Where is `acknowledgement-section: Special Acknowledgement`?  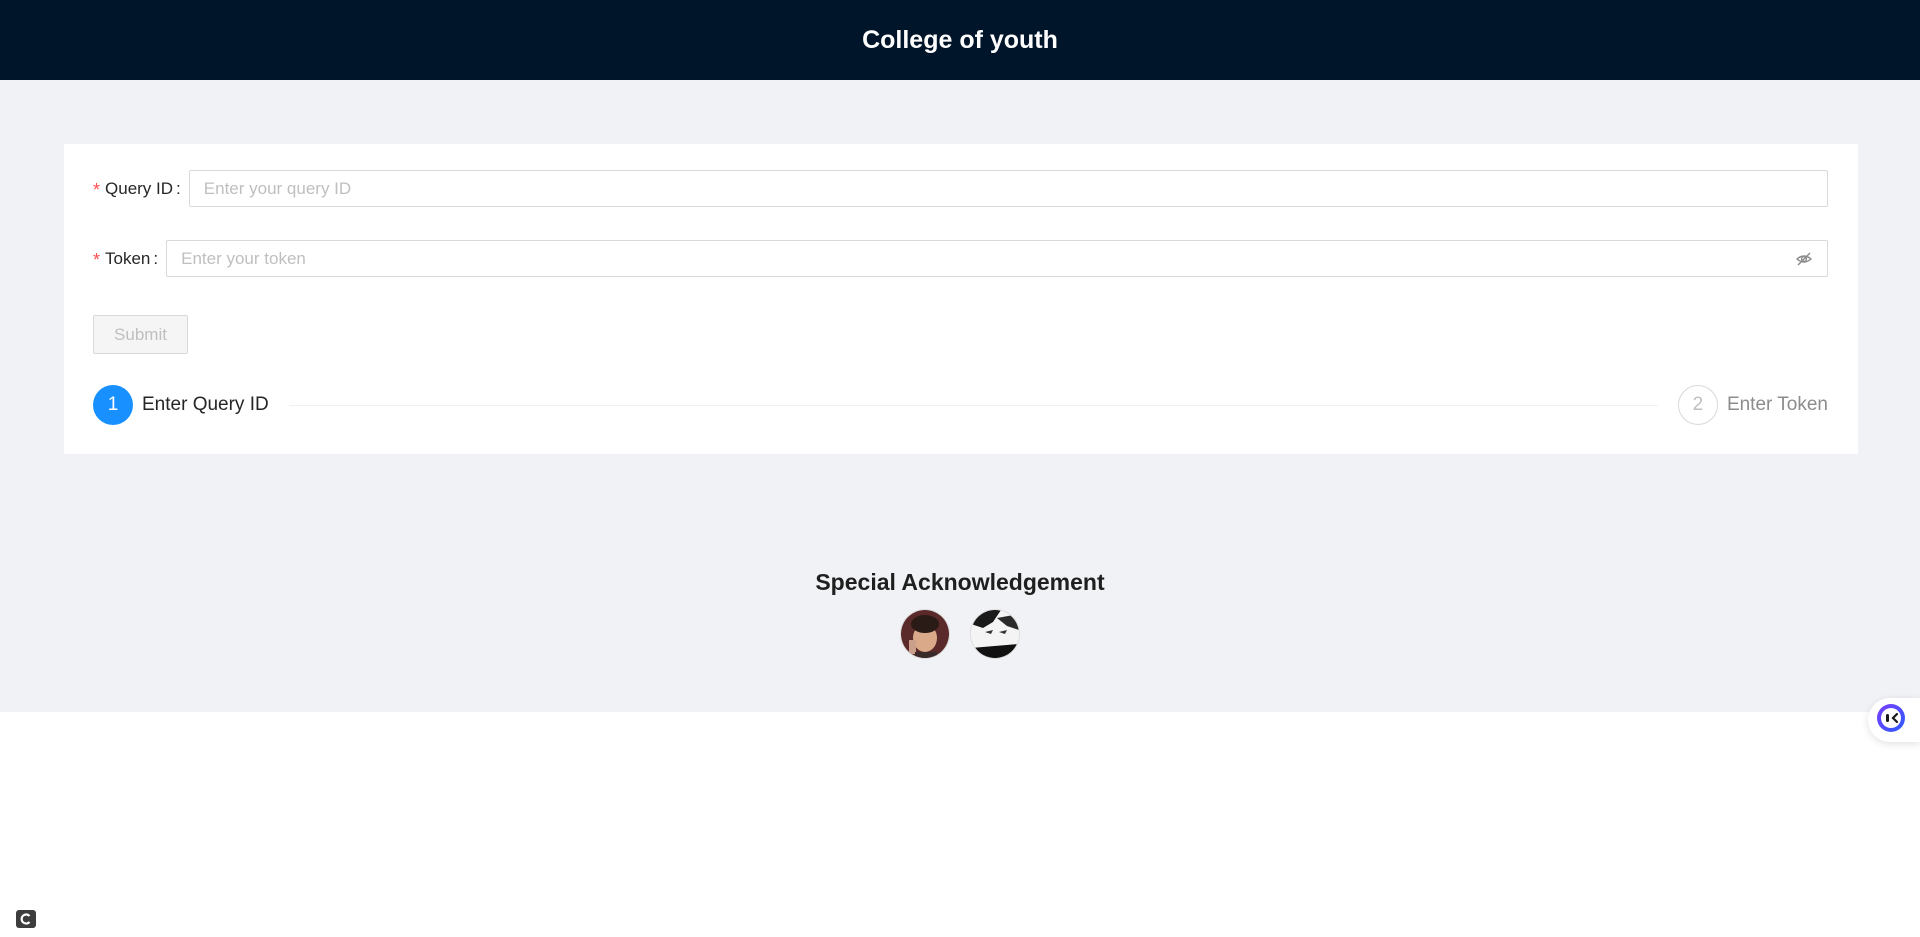
acknowledgement-section: Special Acknowledgement is located at coordinates (960, 614).